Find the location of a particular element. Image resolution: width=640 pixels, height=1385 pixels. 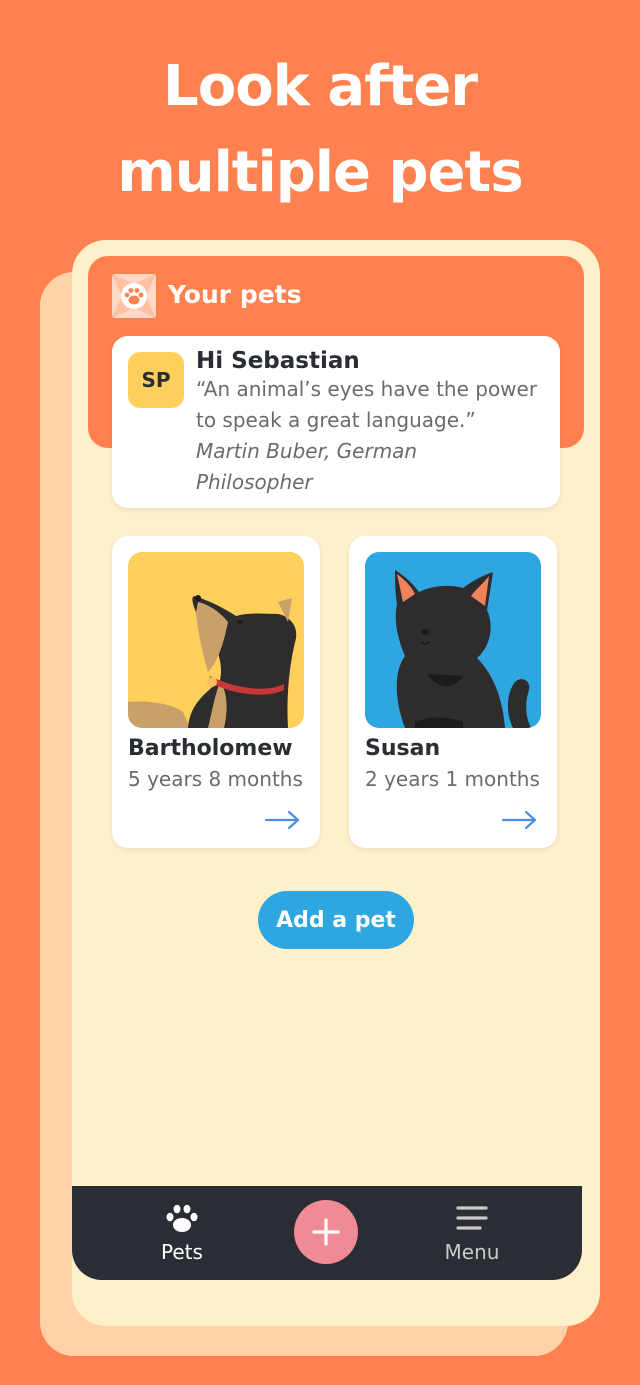

pet-card-bartholomew: Bartholomew 5 years 8 months is located at coordinates (216, 692).